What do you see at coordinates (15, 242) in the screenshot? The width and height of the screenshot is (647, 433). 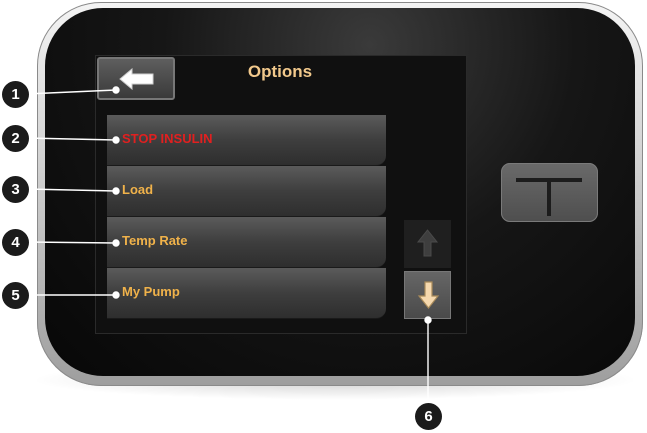 I see `callout-badge-4: 4` at bounding box center [15, 242].